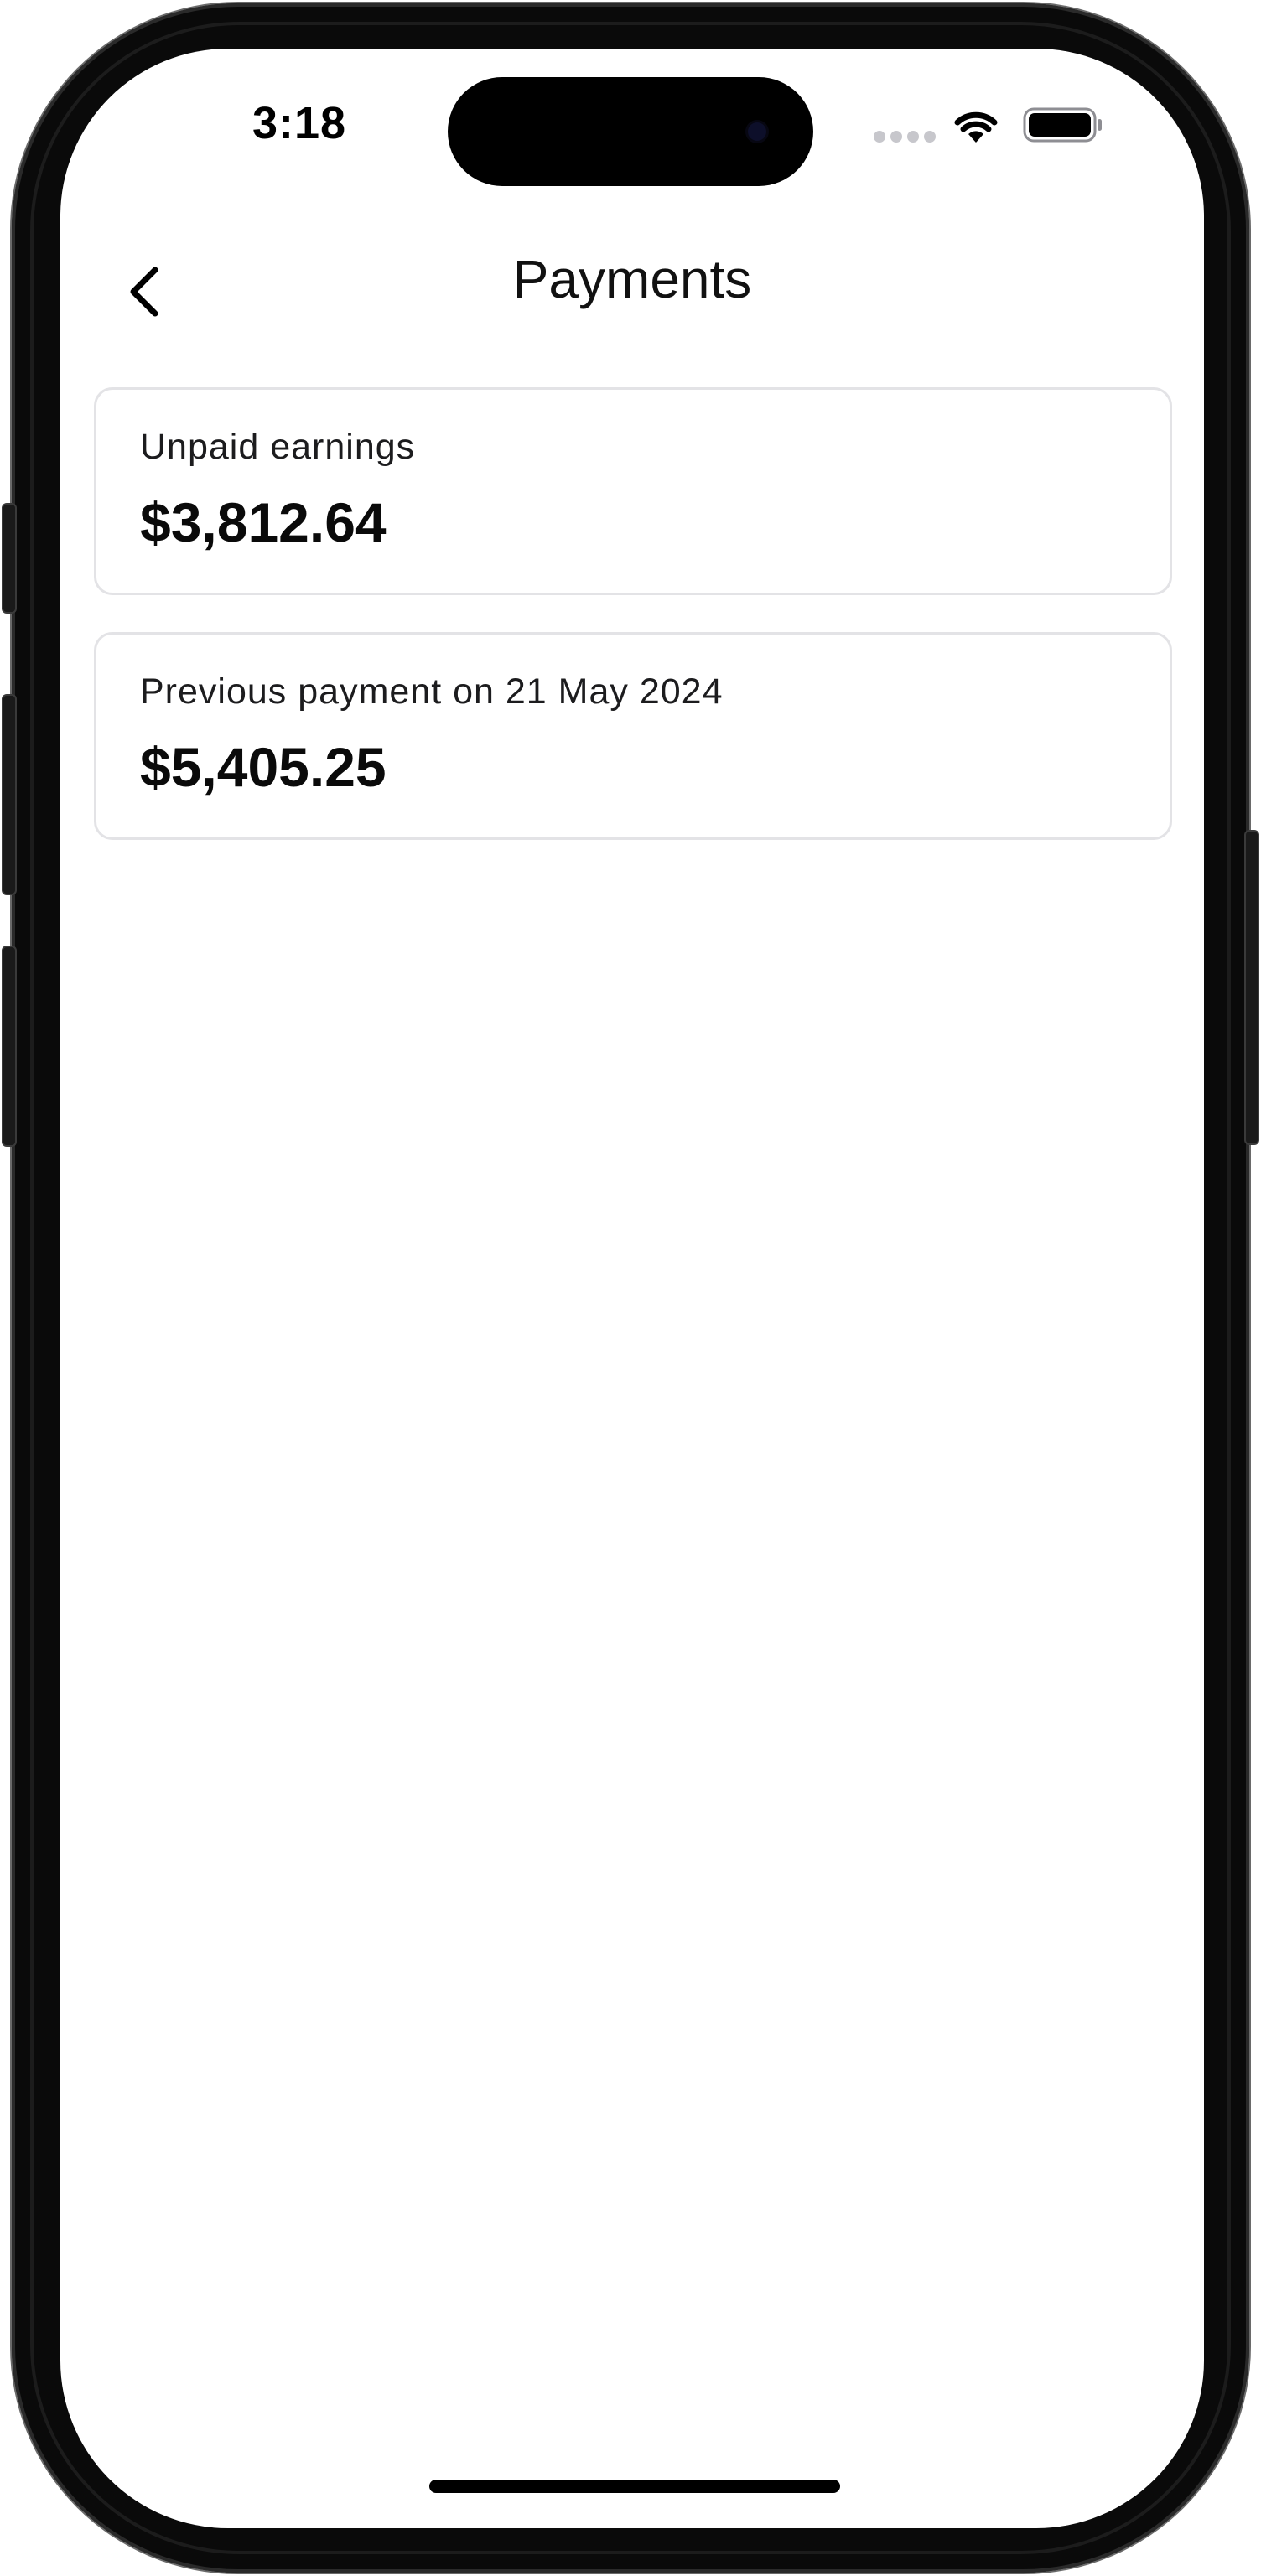 This screenshot has height=2576, width=1261. I want to click on card-label: Previous payment on 21 May 2024, so click(432, 691).